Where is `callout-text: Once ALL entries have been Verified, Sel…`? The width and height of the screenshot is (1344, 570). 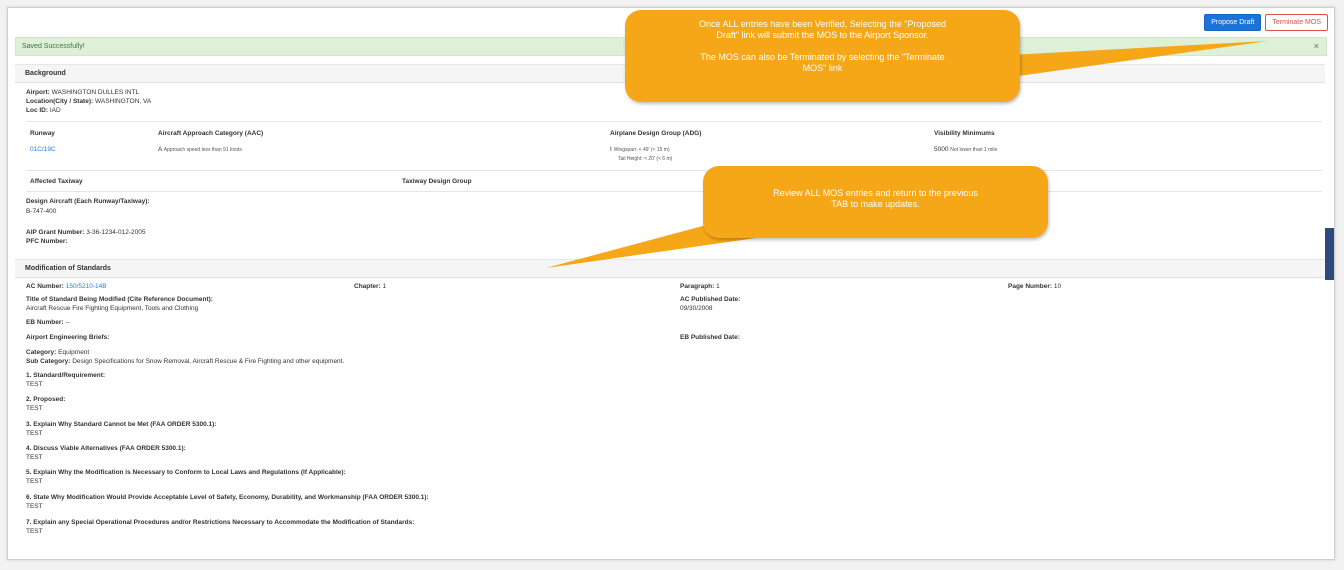 callout-text: Once ALL entries have been Verified, Sel… is located at coordinates (822, 24).